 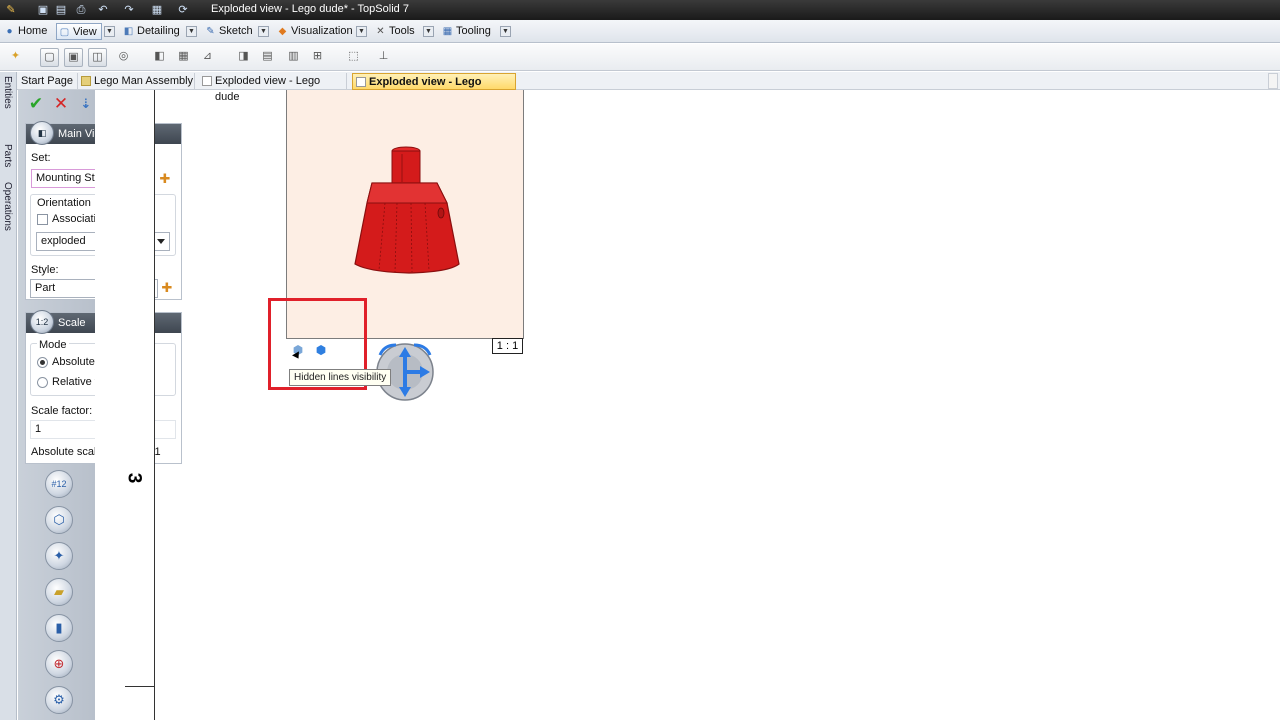 What do you see at coordinates (165, 178) in the screenshot?
I see `add-set-icon: ✚` at bounding box center [165, 178].